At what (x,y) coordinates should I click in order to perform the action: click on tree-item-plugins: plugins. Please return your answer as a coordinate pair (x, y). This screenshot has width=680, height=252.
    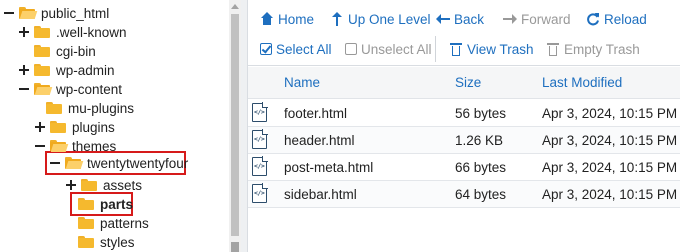
    Looking at the image, I should click on (75, 127).